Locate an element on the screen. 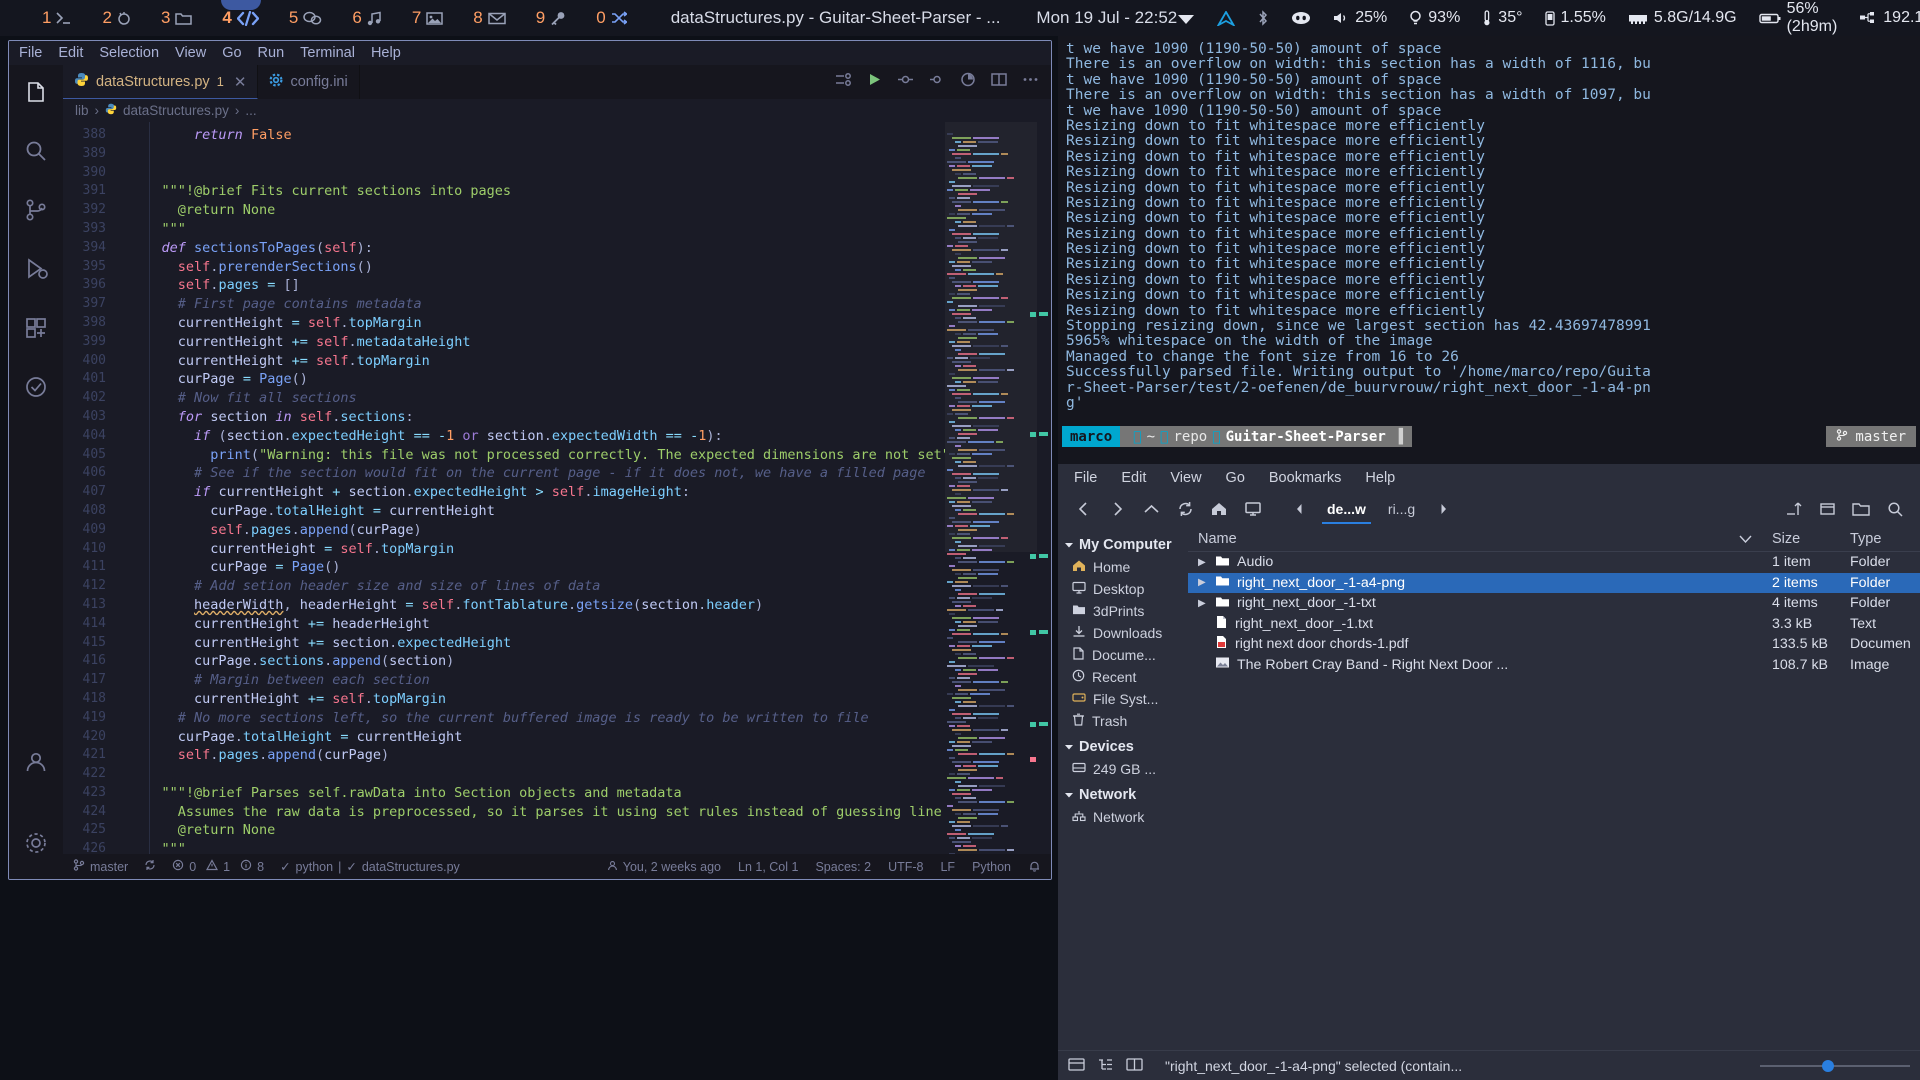 This screenshot has width=1920, height=1080. reload-icon is located at coordinates (1185, 509).